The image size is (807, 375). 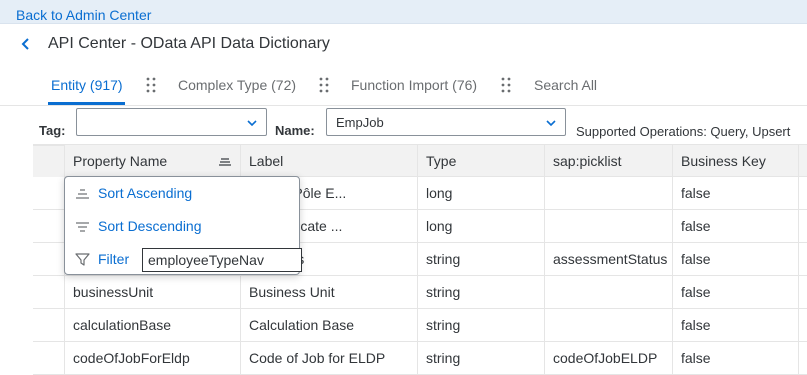 What do you see at coordinates (328, 292) in the screenshot?
I see `cell-label: Business Unit` at bounding box center [328, 292].